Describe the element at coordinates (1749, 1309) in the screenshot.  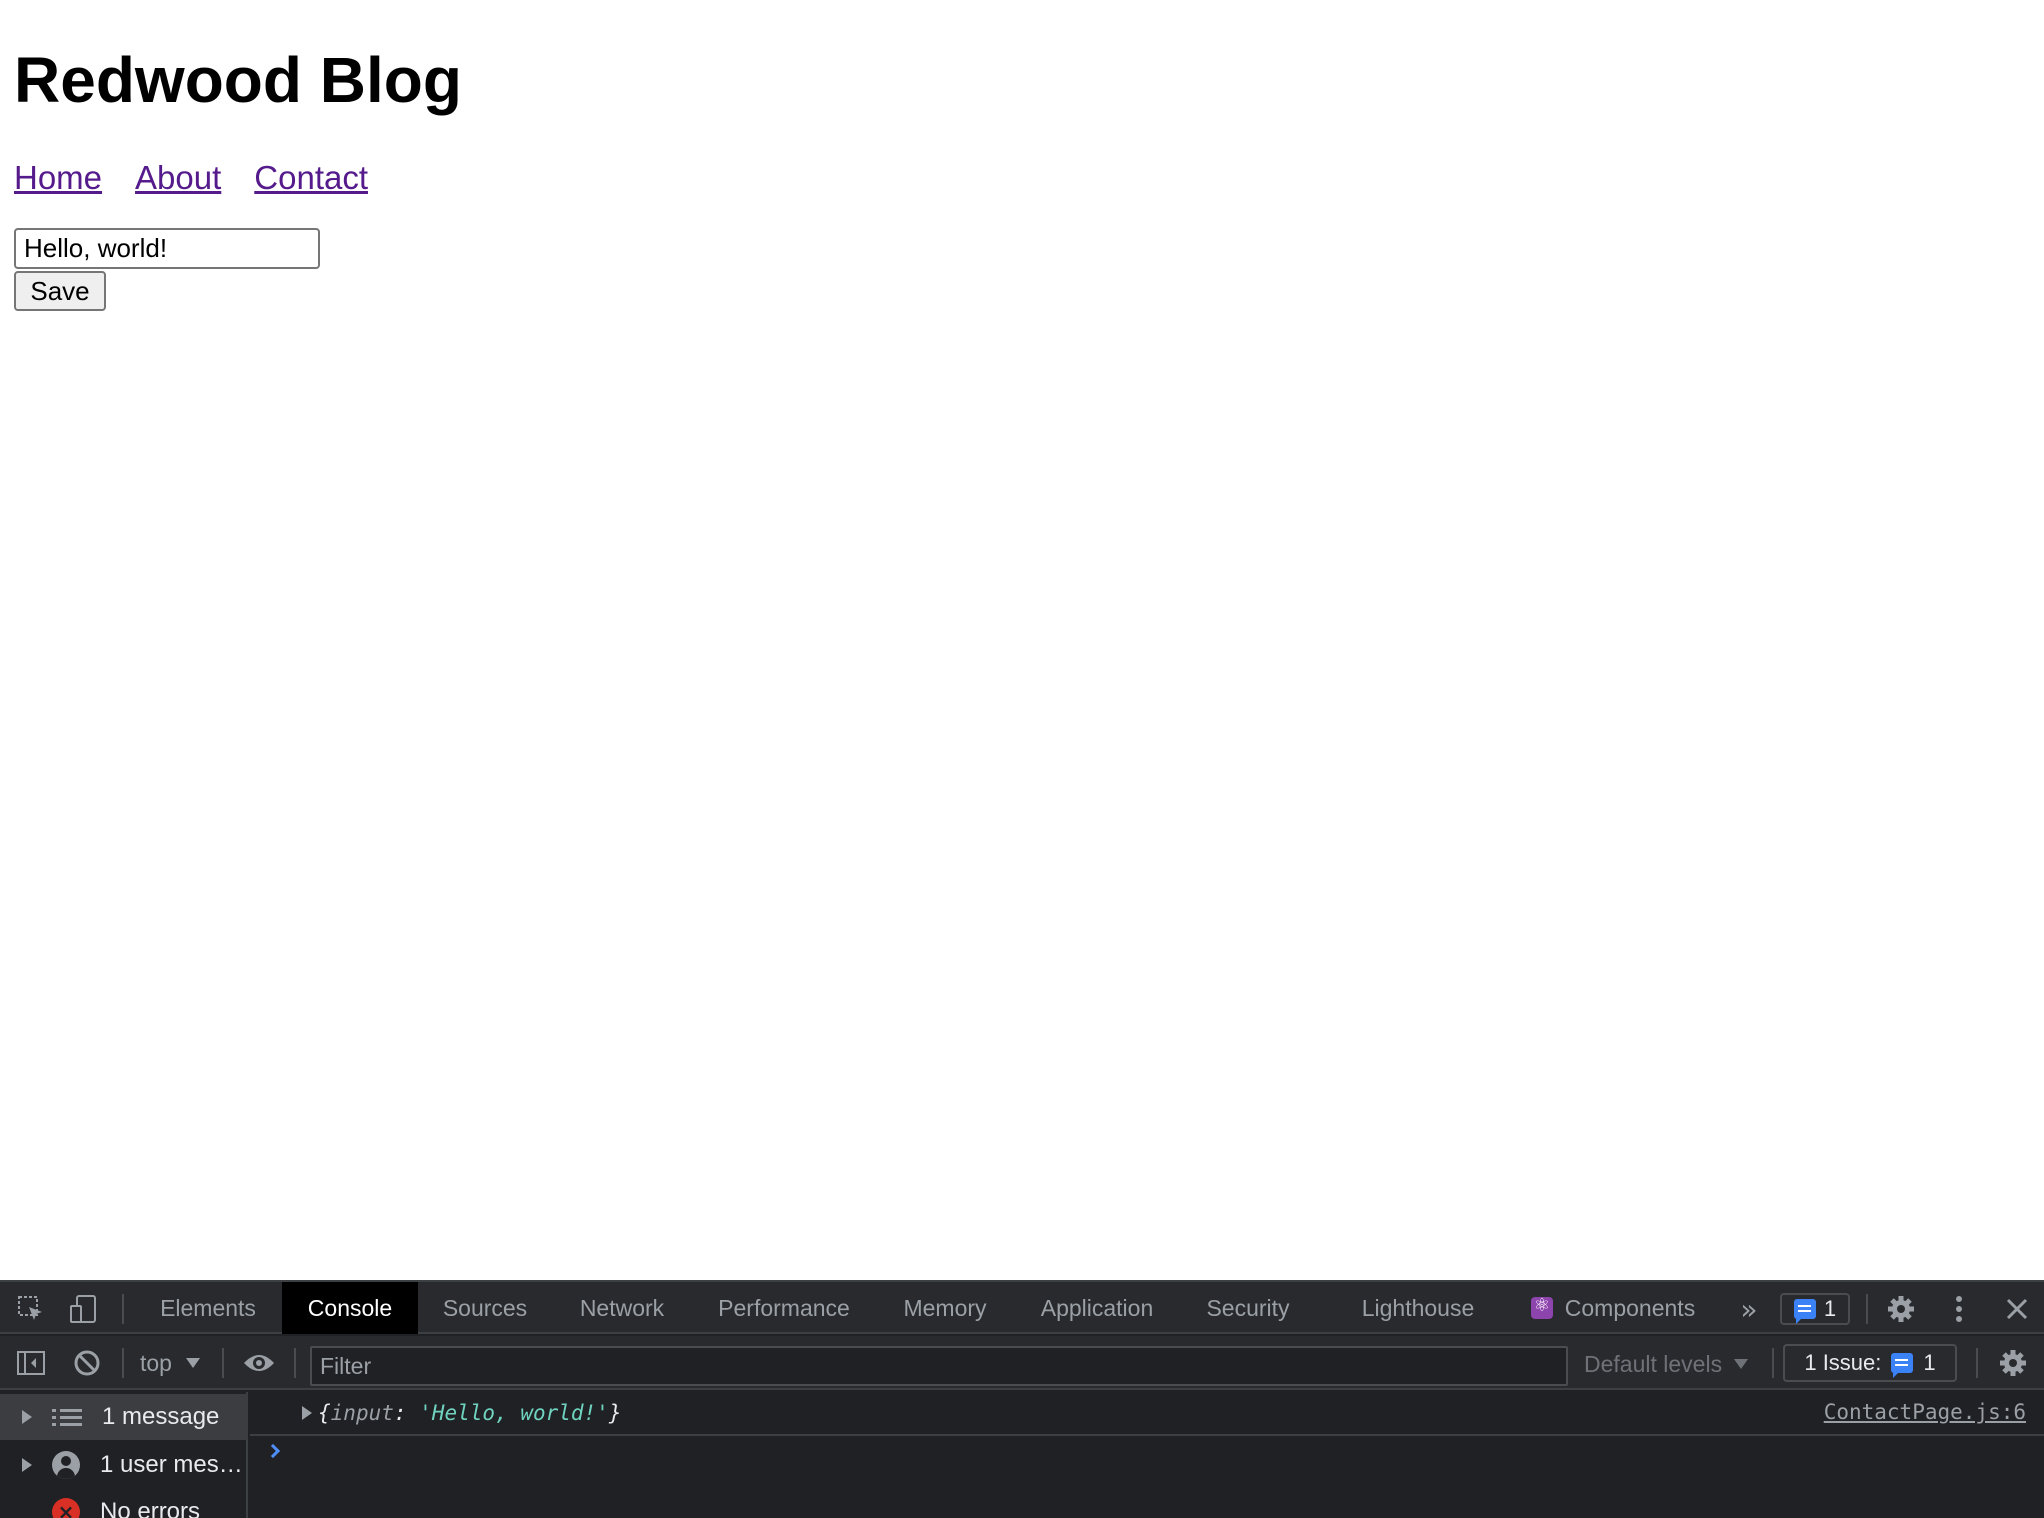
I see `more-tabs-icon: »` at that location.